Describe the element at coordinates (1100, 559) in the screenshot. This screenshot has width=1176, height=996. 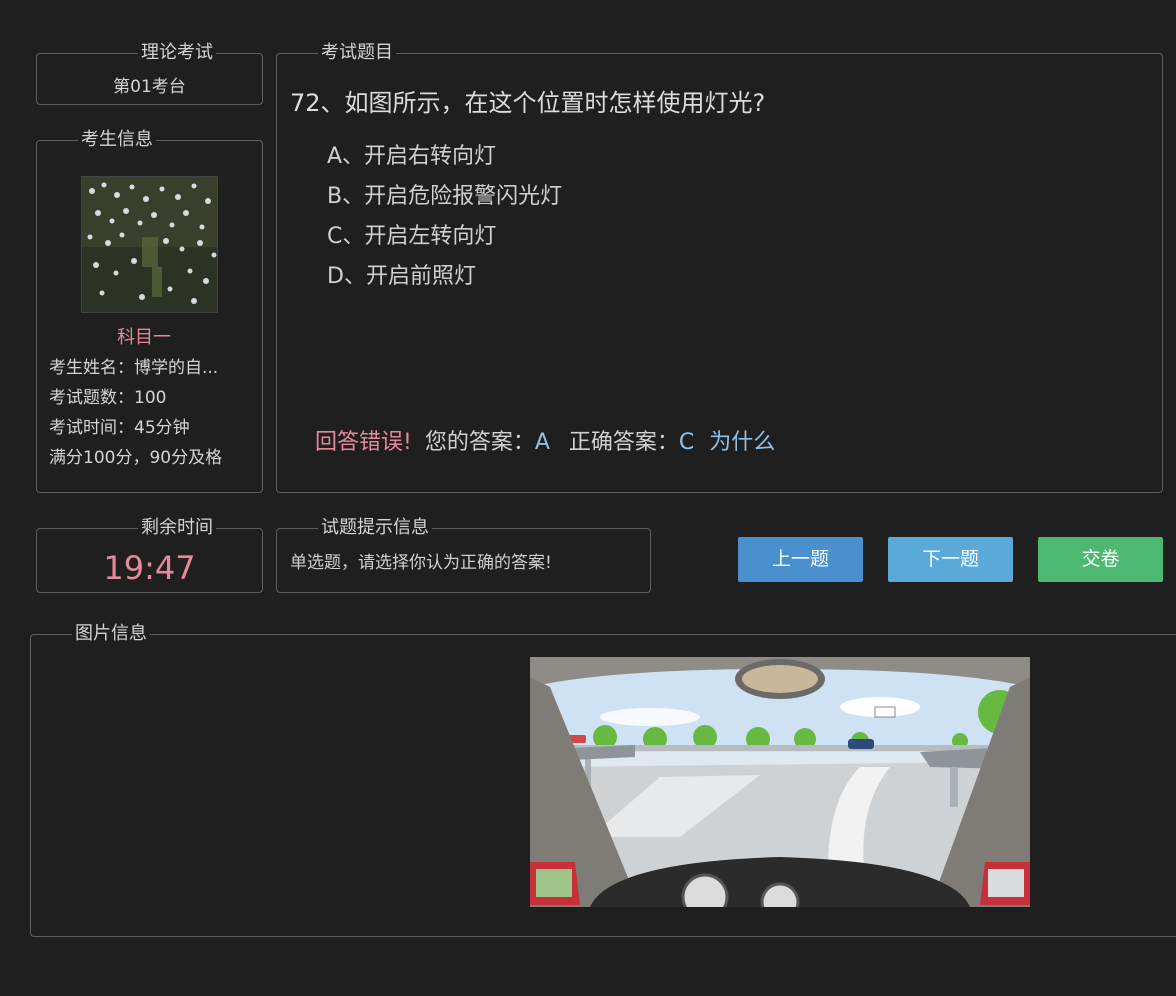
I see `submit-exam-button: 交卷` at that location.